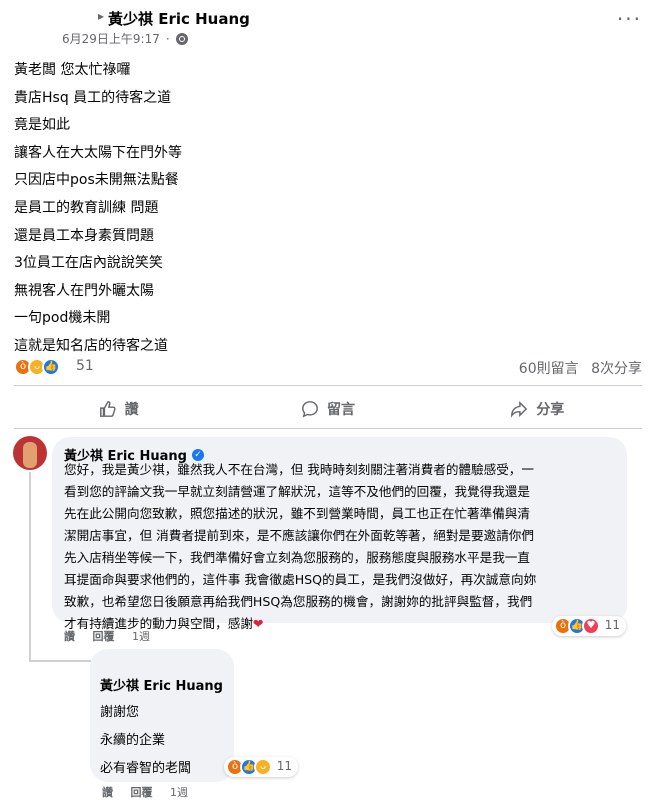 Image resolution: width=656 pixels, height=802 pixels. Describe the element at coordinates (616, 369) in the screenshot. I see `shares-count: 8次分享` at that location.